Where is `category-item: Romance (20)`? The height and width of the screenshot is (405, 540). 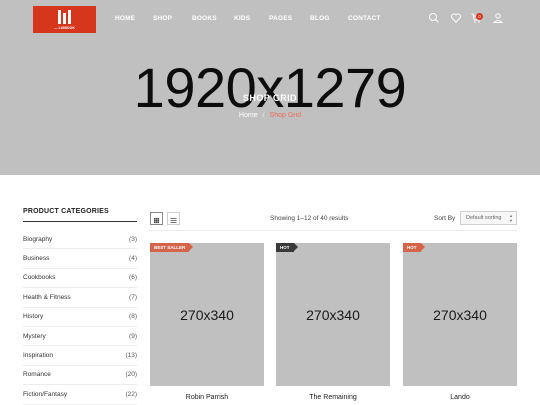
category-item: Romance (20) is located at coordinates (80, 376).